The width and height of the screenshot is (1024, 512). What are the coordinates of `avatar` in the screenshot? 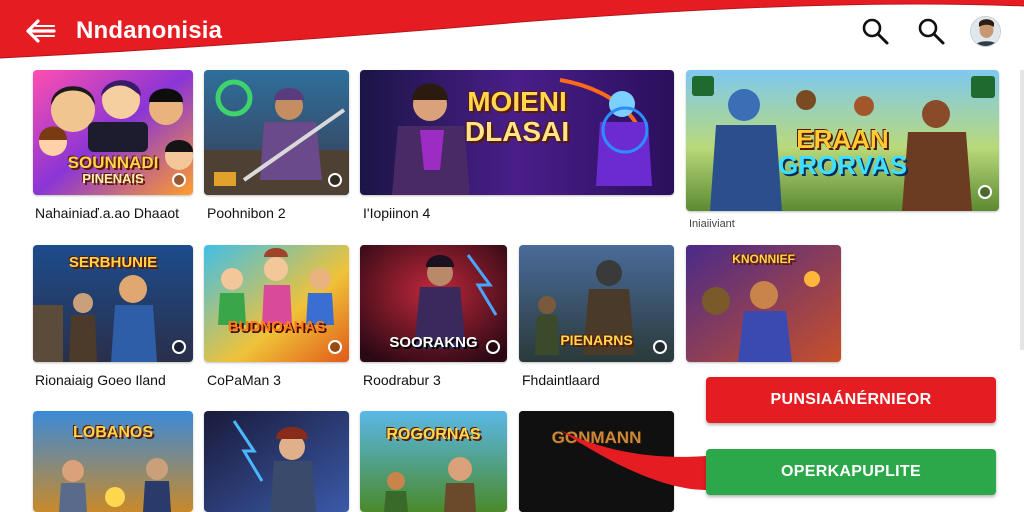 It's located at (985, 31).